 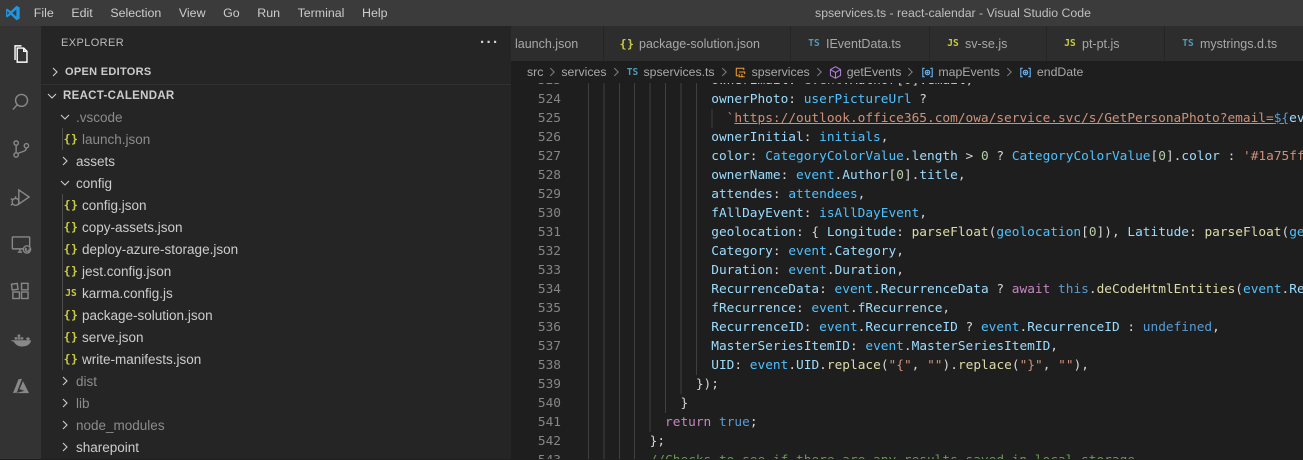 I want to click on symbol-method-icon, so click(x=836, y=72).